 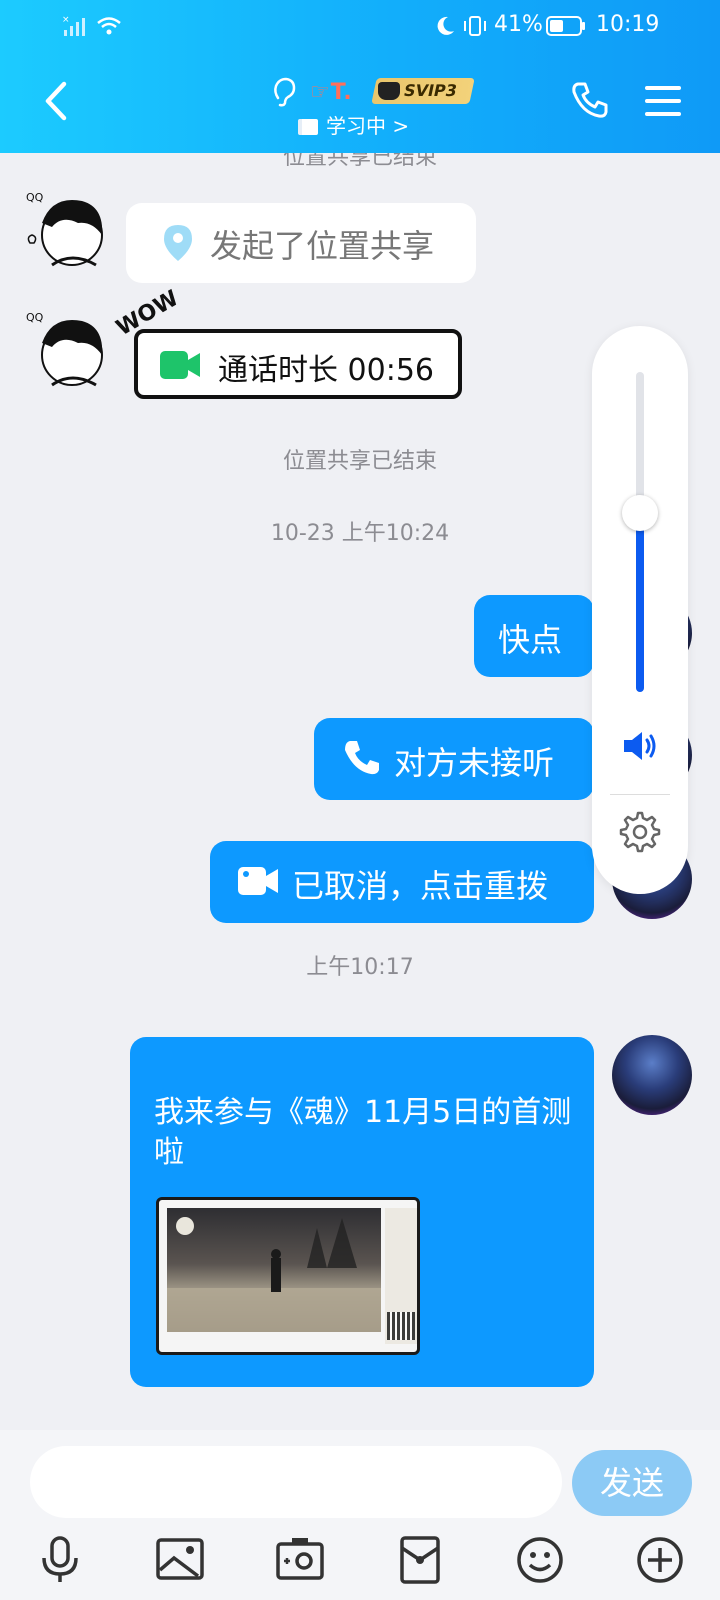 I want to click on missed-call-bubble: 对方未接听, so click(x=454, y=759).